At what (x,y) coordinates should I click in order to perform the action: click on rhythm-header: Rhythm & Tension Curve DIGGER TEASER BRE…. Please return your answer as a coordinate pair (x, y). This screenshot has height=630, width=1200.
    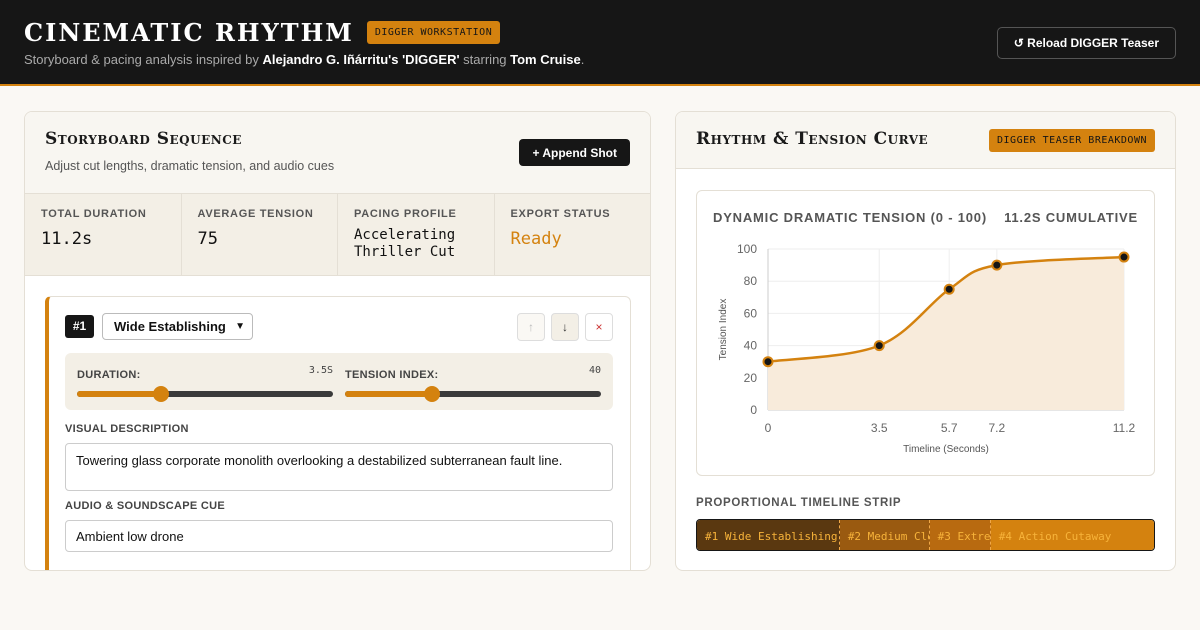
    Looking at the image, I should click on (925, 140).